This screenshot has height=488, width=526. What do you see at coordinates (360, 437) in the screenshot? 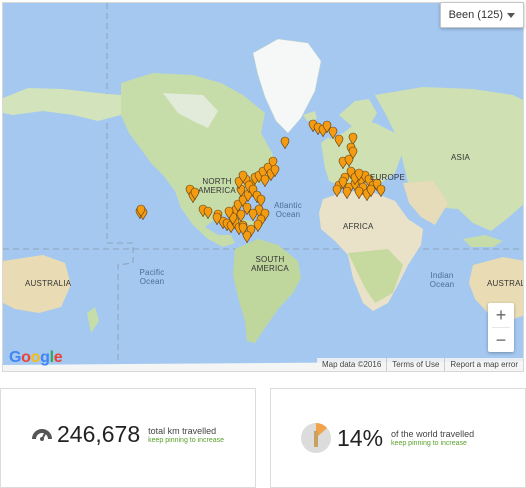
I see `world-percent-value: 14%` at bounding box center [360, 437].